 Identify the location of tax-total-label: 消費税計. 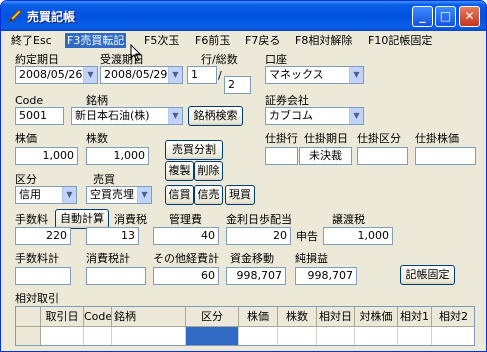
(108, 258).